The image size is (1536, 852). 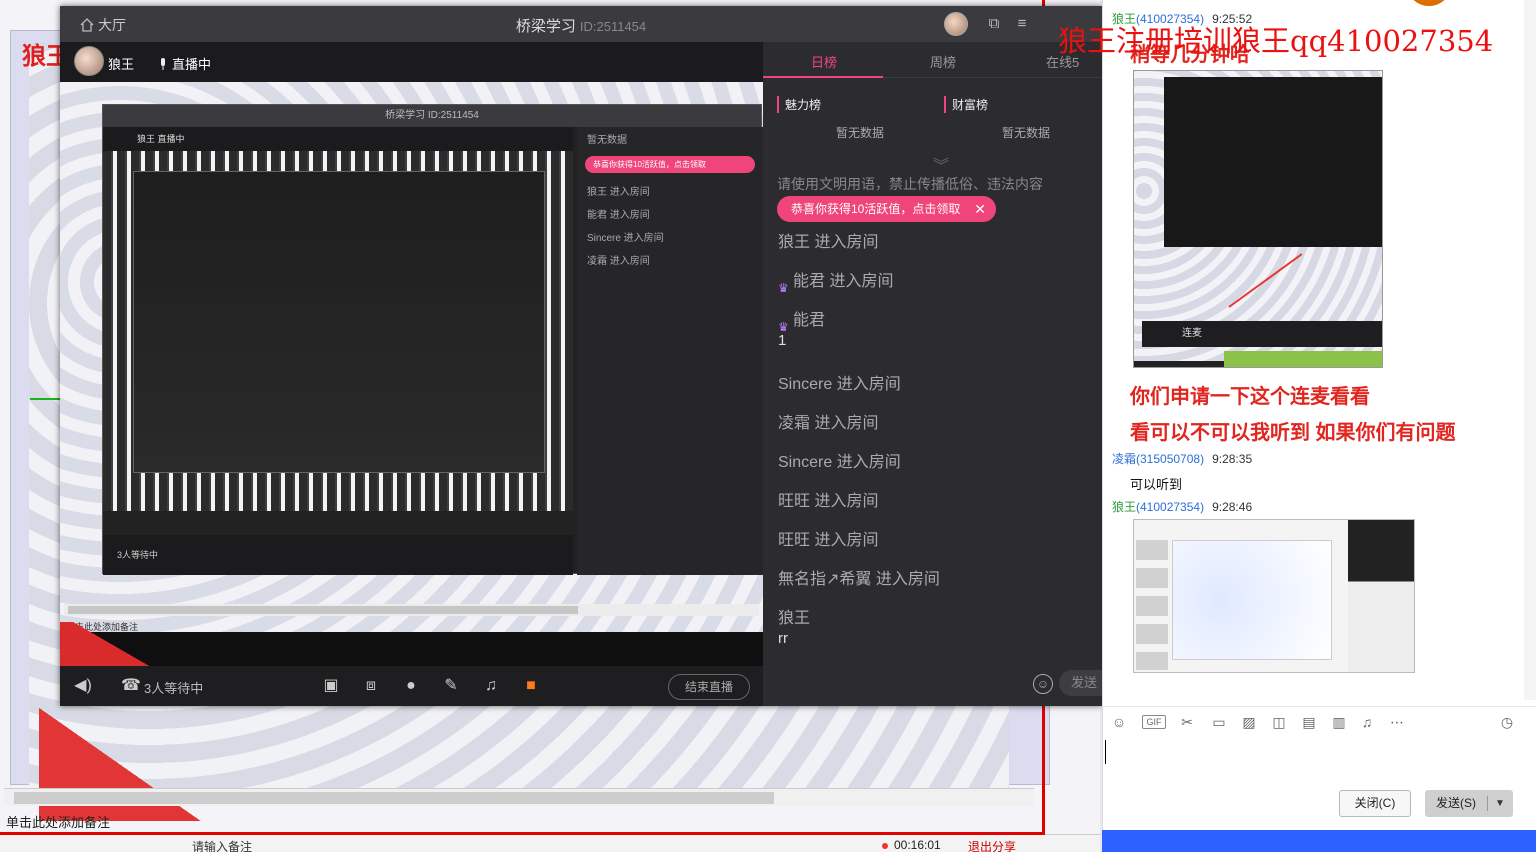 What do you see at coordinates (1022, 24) in the screenshot?
I see `menu-icon: ≡` at bounding box center [1022, 24].